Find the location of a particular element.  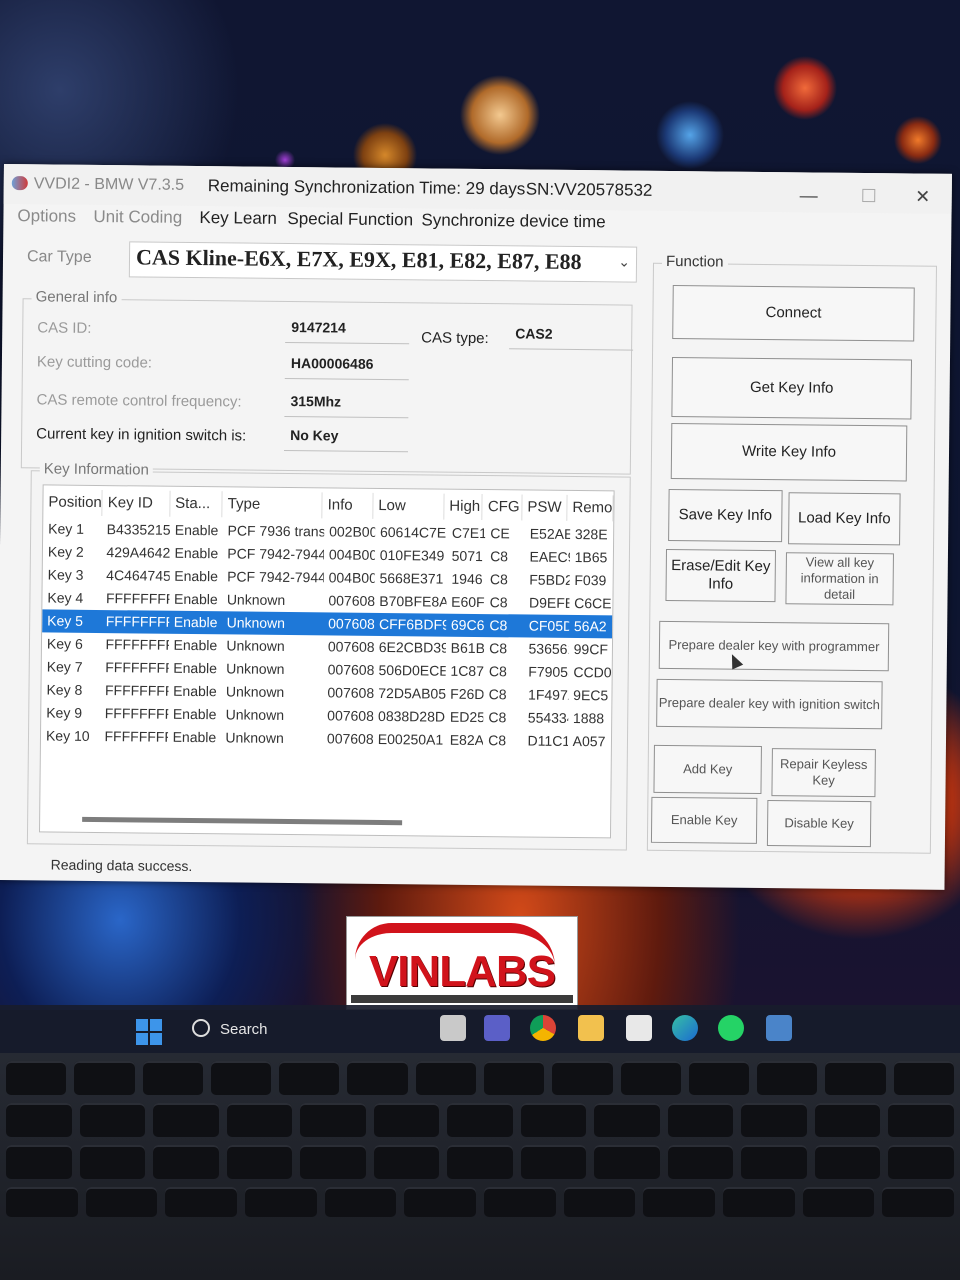

cas-id-value: 9147214 is located at coordinates (347, 328).